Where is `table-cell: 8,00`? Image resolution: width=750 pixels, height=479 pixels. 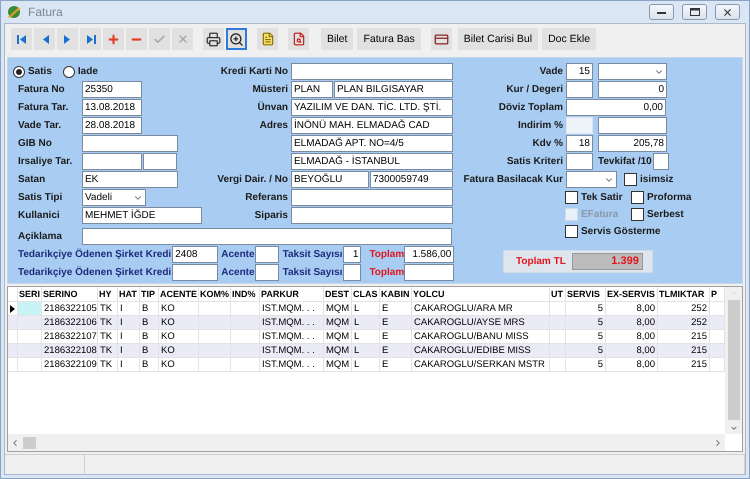 table-cell: 8,00 is located at coordinates (632, 365).